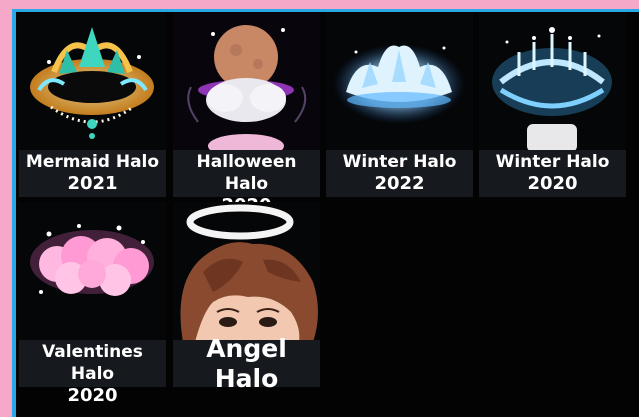  What do you see at coordinates (92, 82) in the screenshot?
I see `mermaid-halo-icon` at bounding box center [92, 82].